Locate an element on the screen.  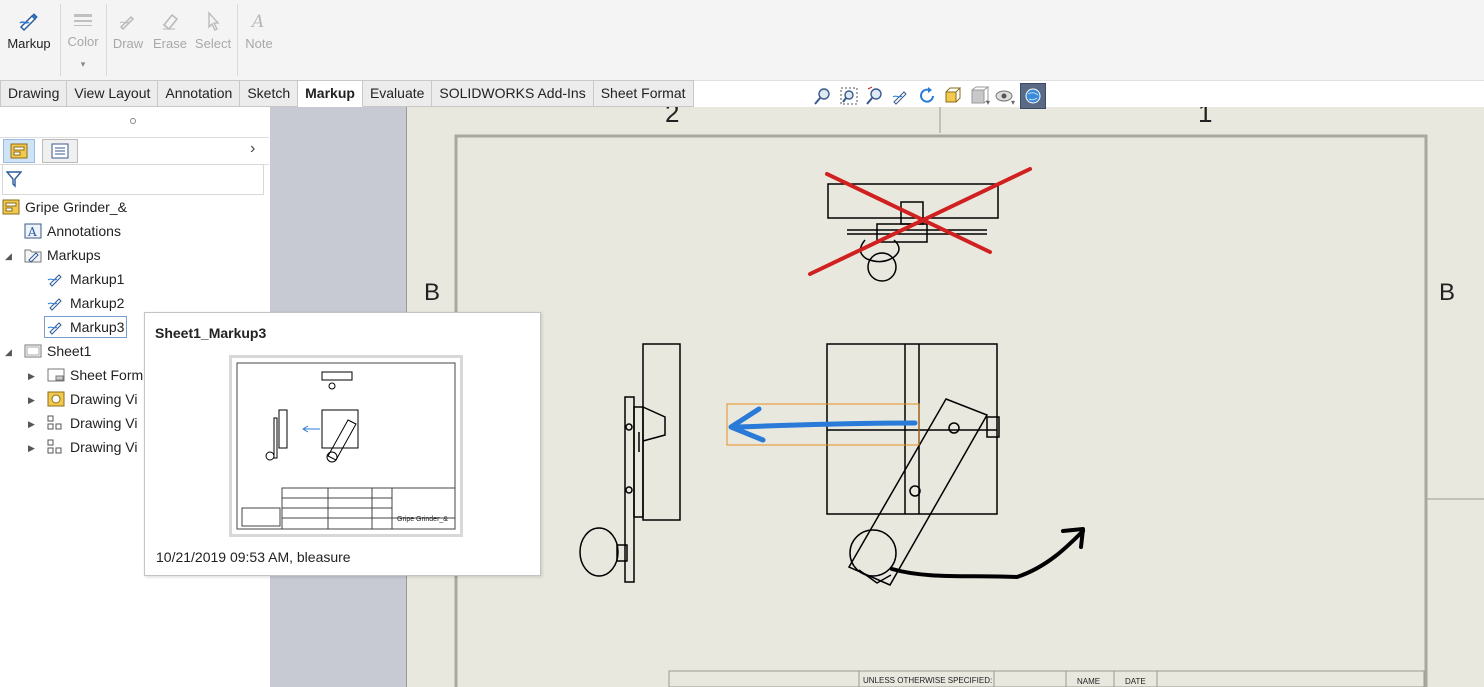
annotations-a-icon: A is located at coordinates (33, 231).